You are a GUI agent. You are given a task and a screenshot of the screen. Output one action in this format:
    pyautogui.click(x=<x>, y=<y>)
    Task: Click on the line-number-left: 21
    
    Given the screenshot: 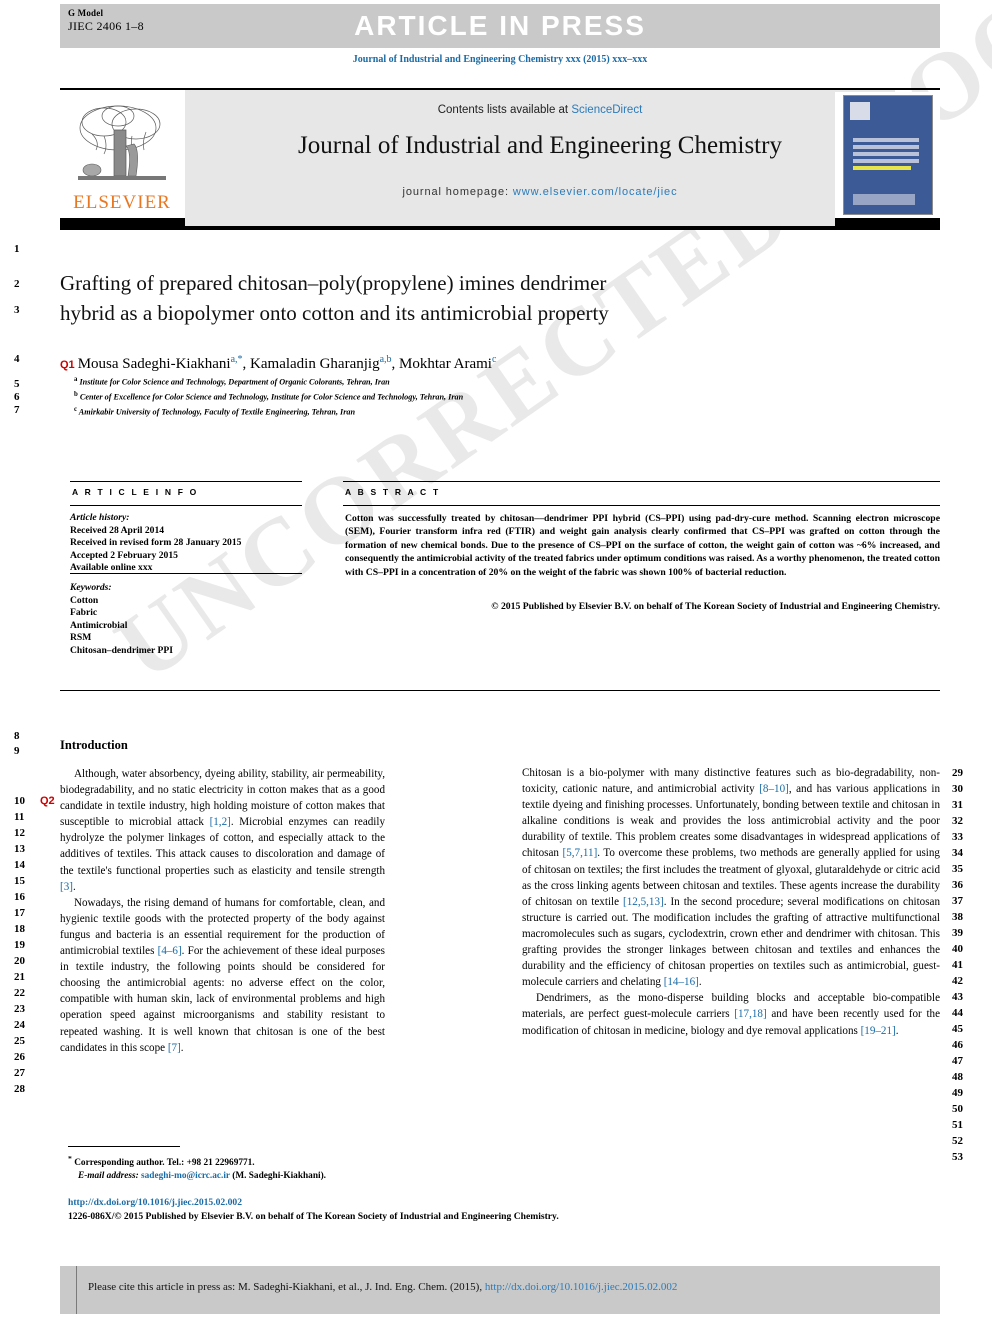 What is the action you would take?
    pyautogui.click(x=19, y=977)
    